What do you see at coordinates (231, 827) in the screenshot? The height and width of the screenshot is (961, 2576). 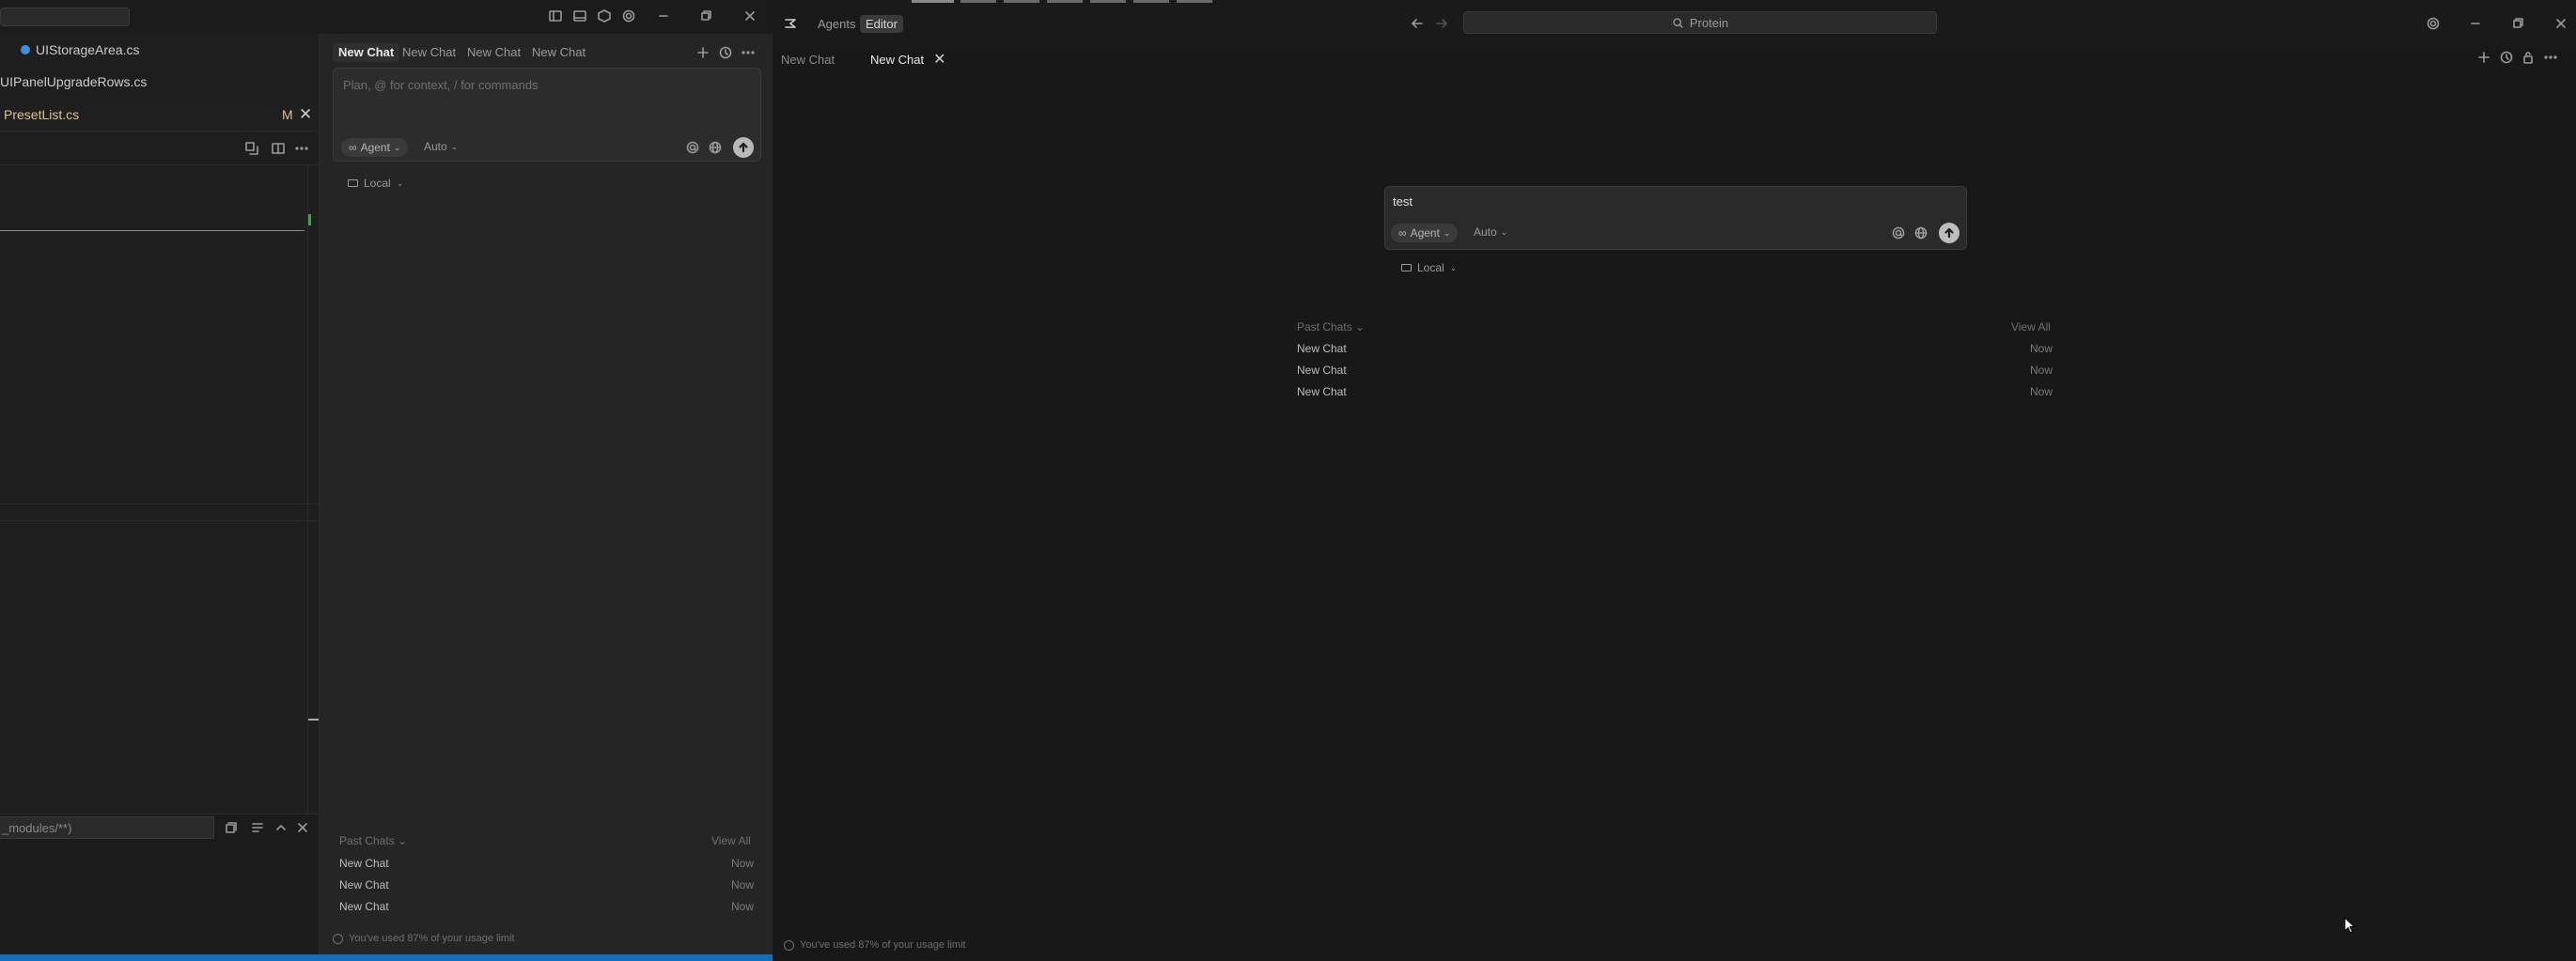 I see `collapse-all-icon` at bounding box center [231, 827].